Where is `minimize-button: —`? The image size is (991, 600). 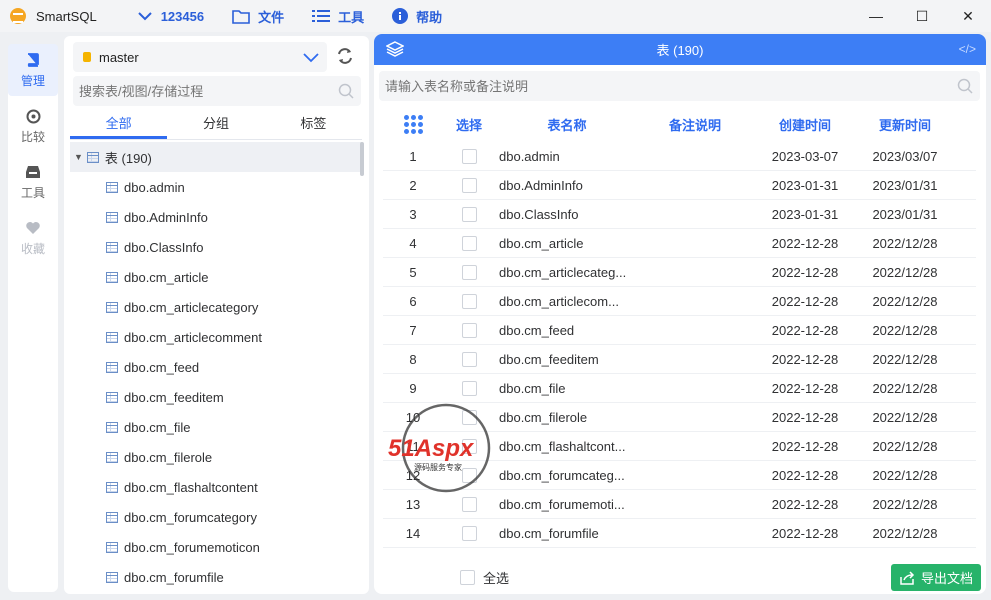
minimize-button: — is located at coordinates (876, 16).